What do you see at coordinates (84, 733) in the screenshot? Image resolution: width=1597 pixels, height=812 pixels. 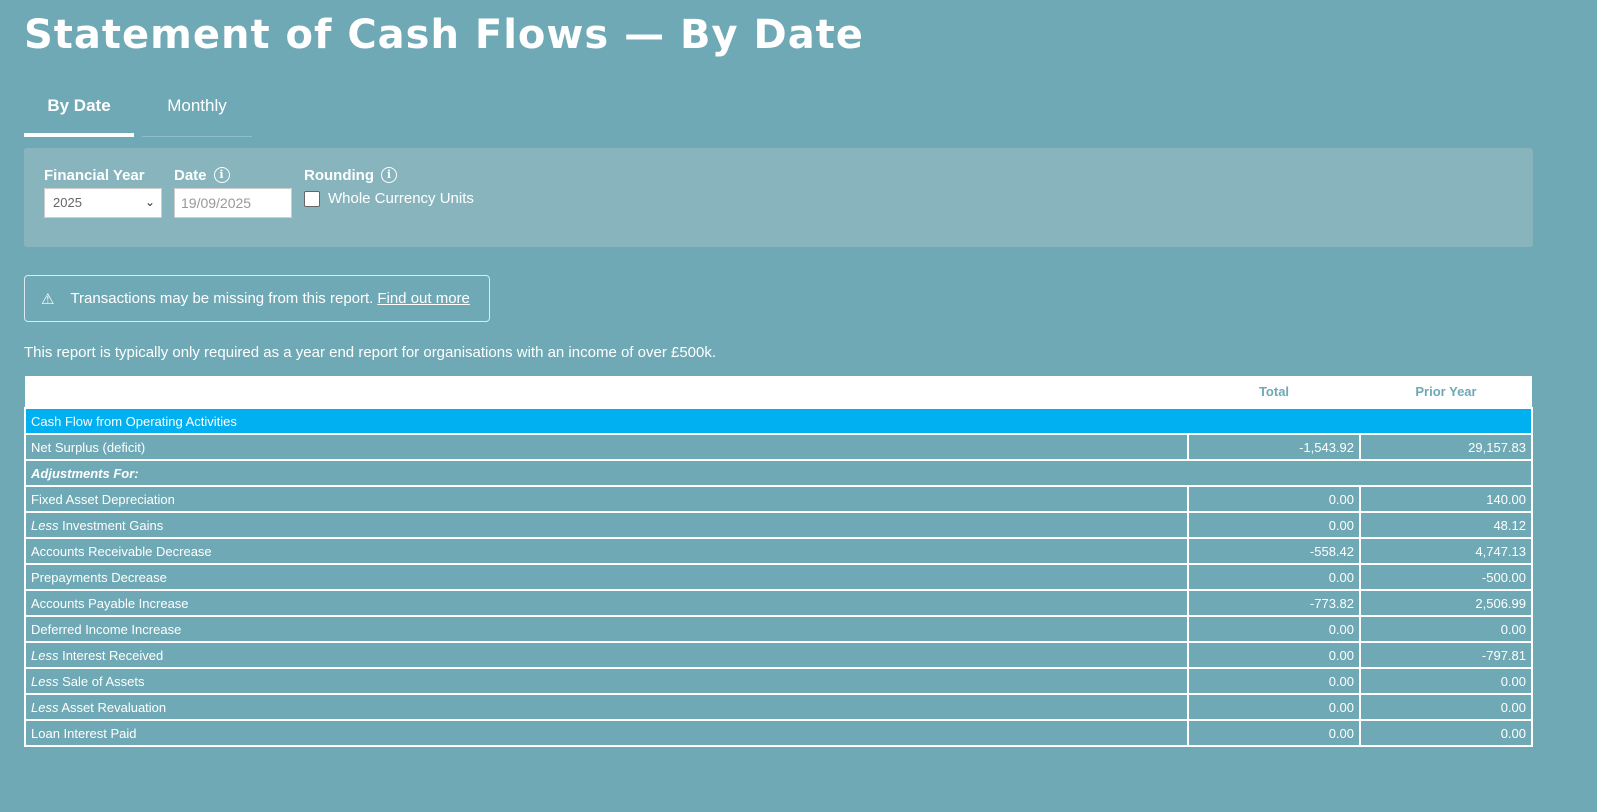 I see `row-label-text: Loan Interest Paid` at bounding box center [84, 733].